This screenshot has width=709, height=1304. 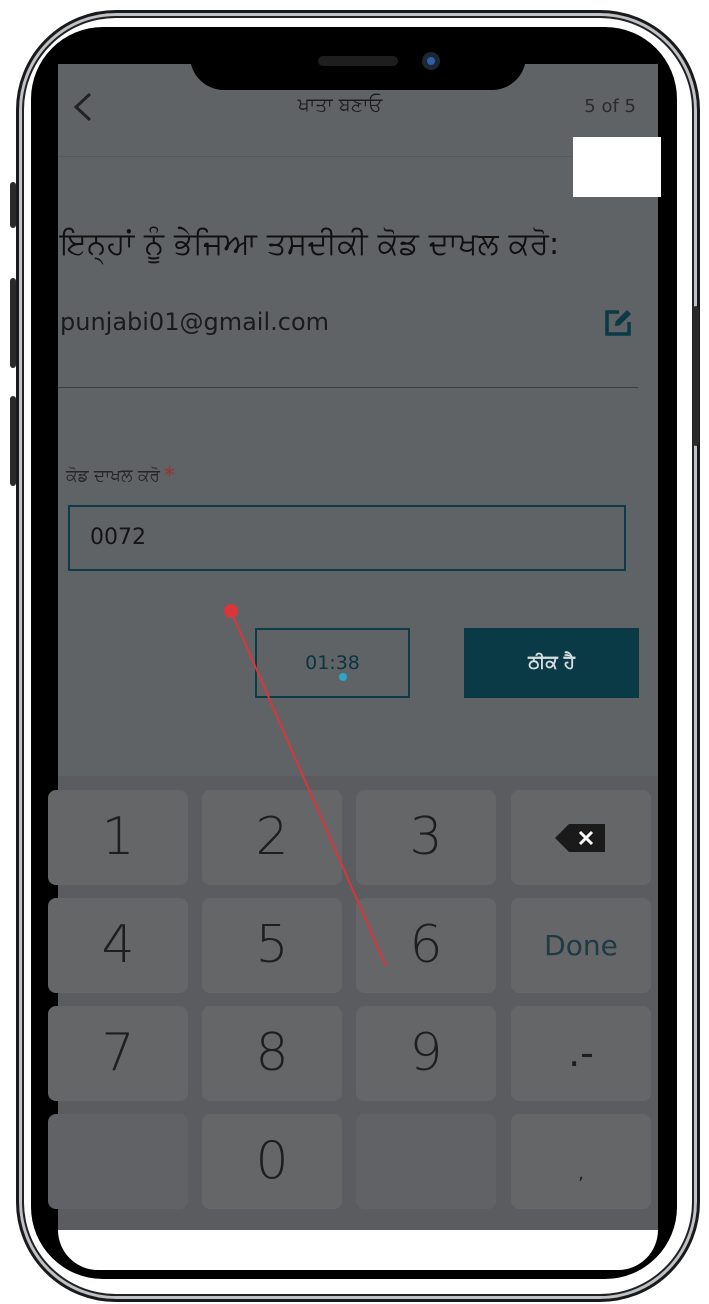 I want to click on empty-key-right, so click(x=426, y=1161).